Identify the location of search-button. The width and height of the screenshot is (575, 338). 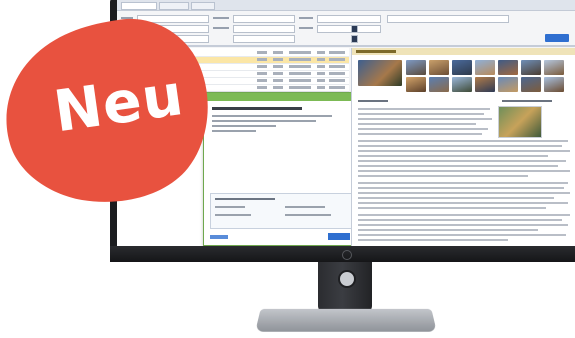
(557, 38).